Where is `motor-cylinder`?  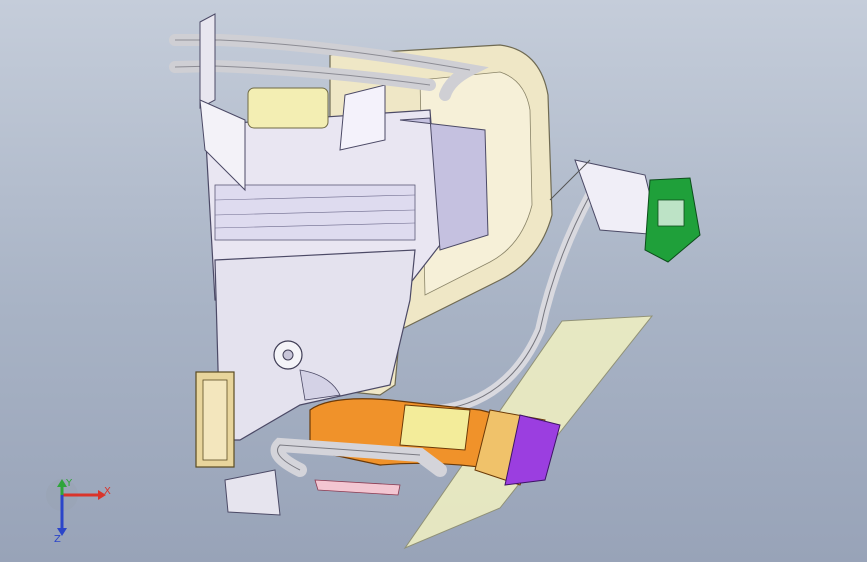 motor-cylinder is located at coordinates (288, 108).